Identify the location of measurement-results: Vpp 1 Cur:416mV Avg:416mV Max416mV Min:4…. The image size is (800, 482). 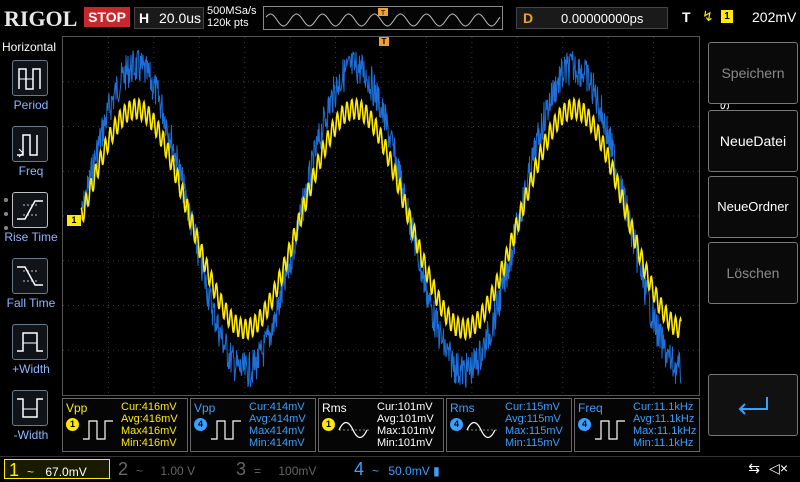
(381, 426).